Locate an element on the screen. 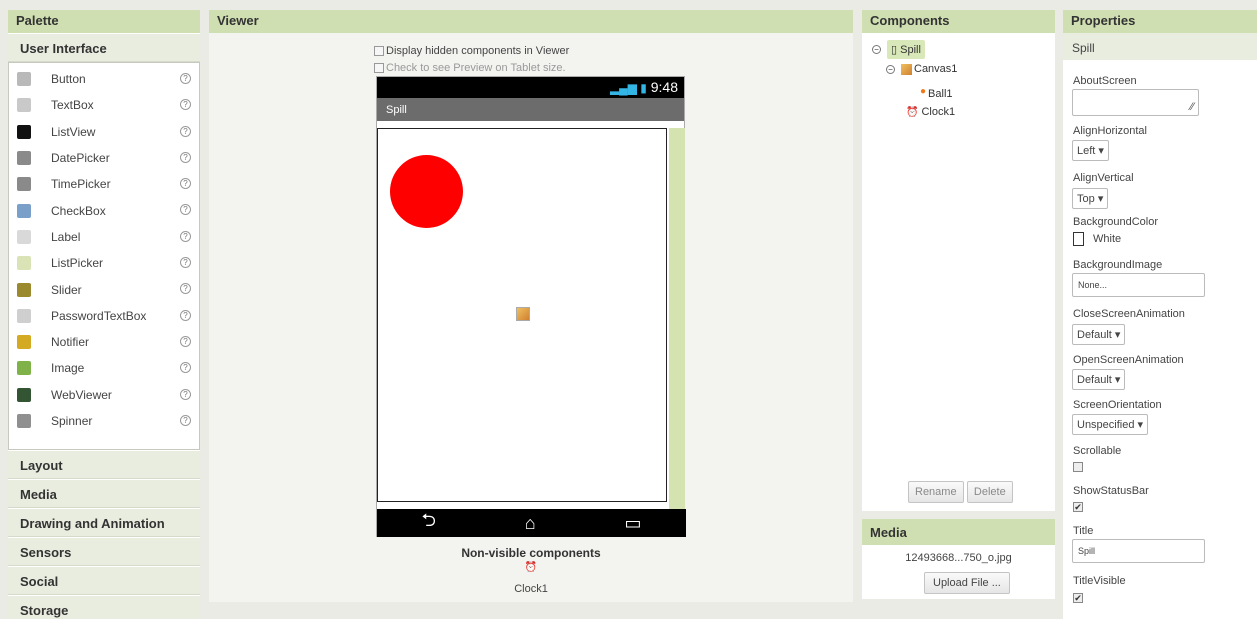 This screenshot has height=619, width=1257. titlevisible-checkbox: ✔ is located at coordinates (1078, 598).